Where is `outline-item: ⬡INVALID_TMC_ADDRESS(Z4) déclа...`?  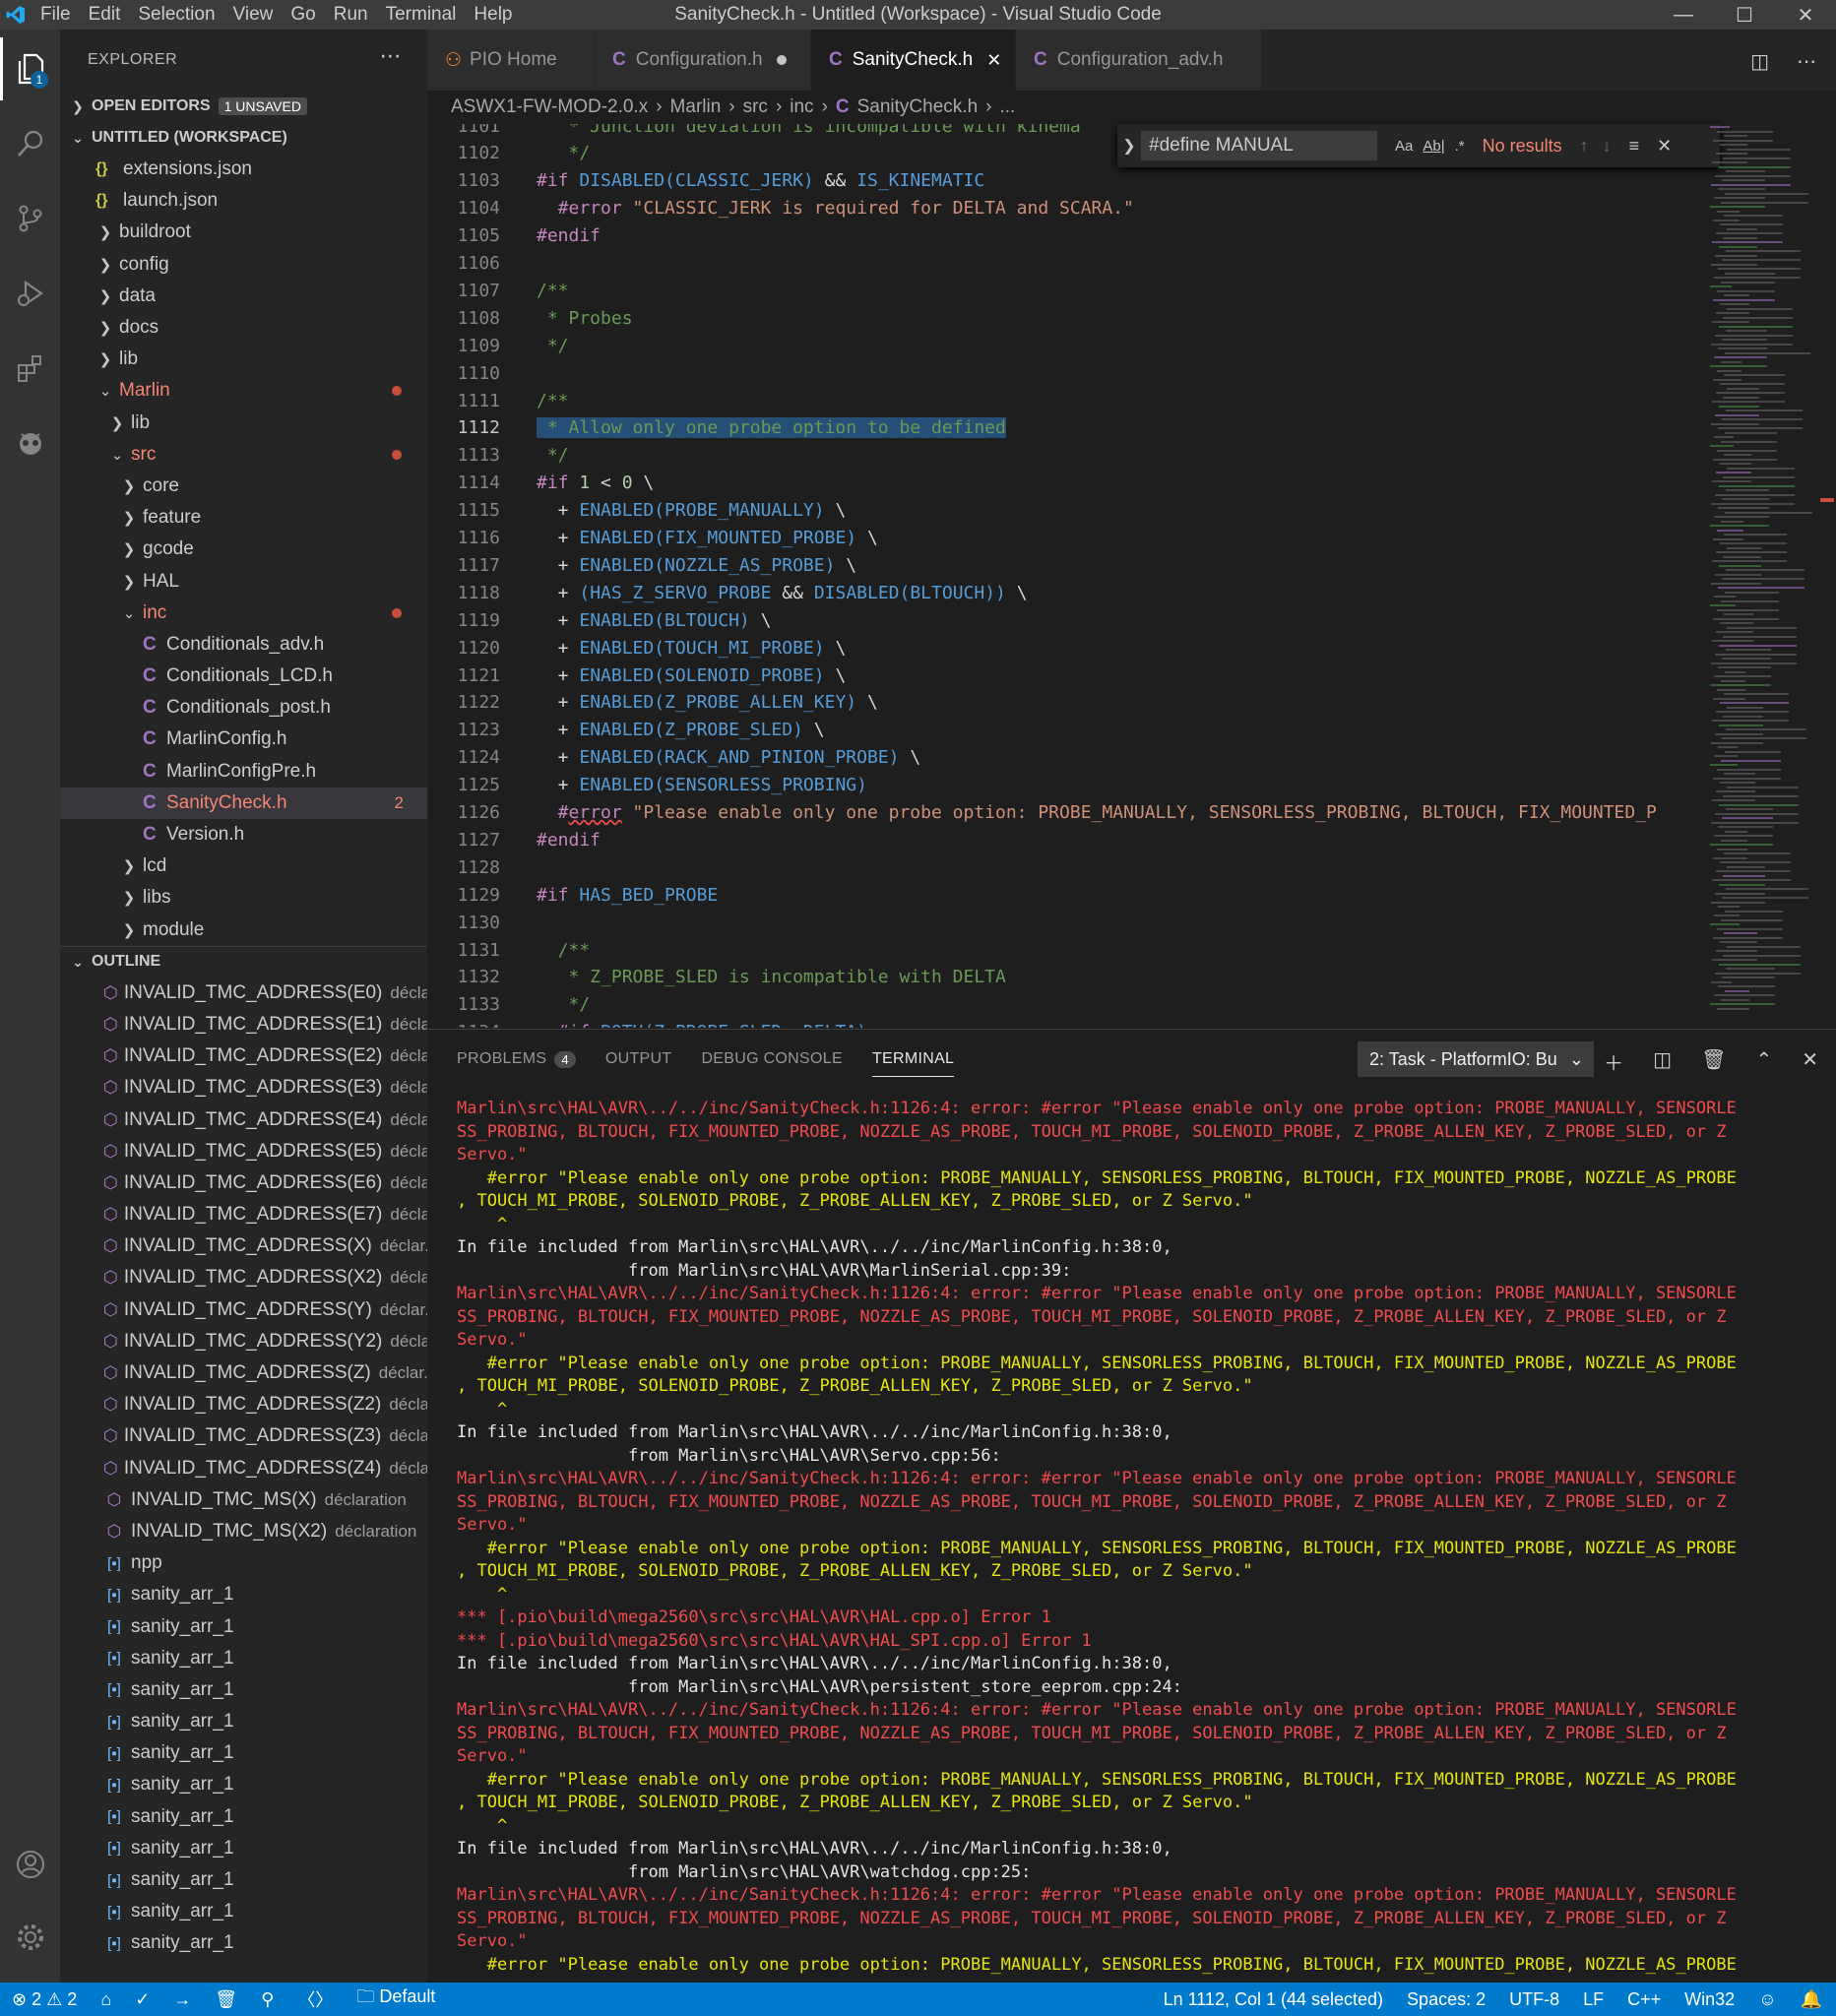 outline-item: ⬡INVALID_TMC_ADDRESS(Z4) déclа... is located at coordinates (243, 1468).